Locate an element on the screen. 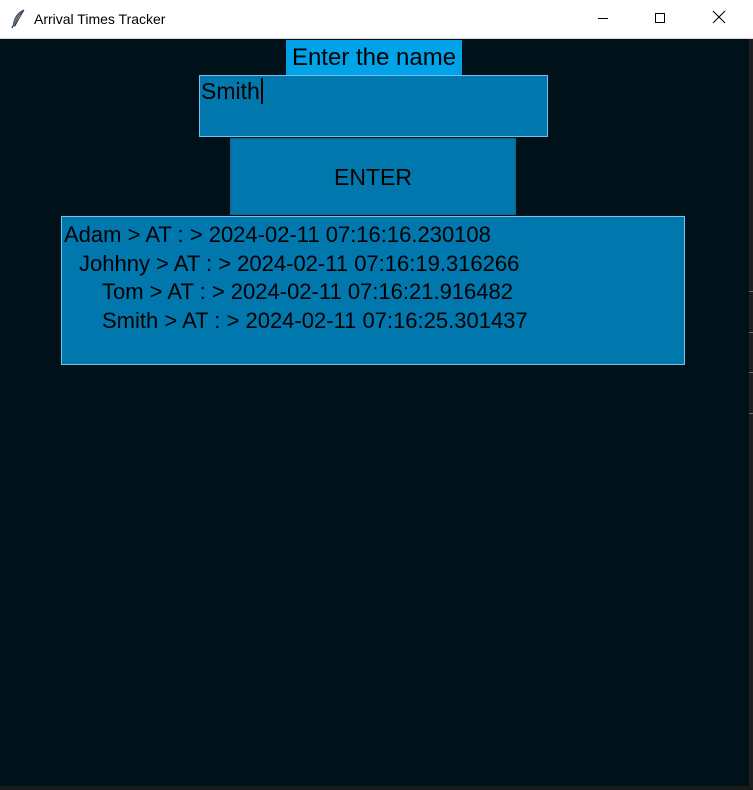 The width and height of the screenshot is (753, 790). window-title: Arrival Times Tracker is located at coordinates (100, 19).